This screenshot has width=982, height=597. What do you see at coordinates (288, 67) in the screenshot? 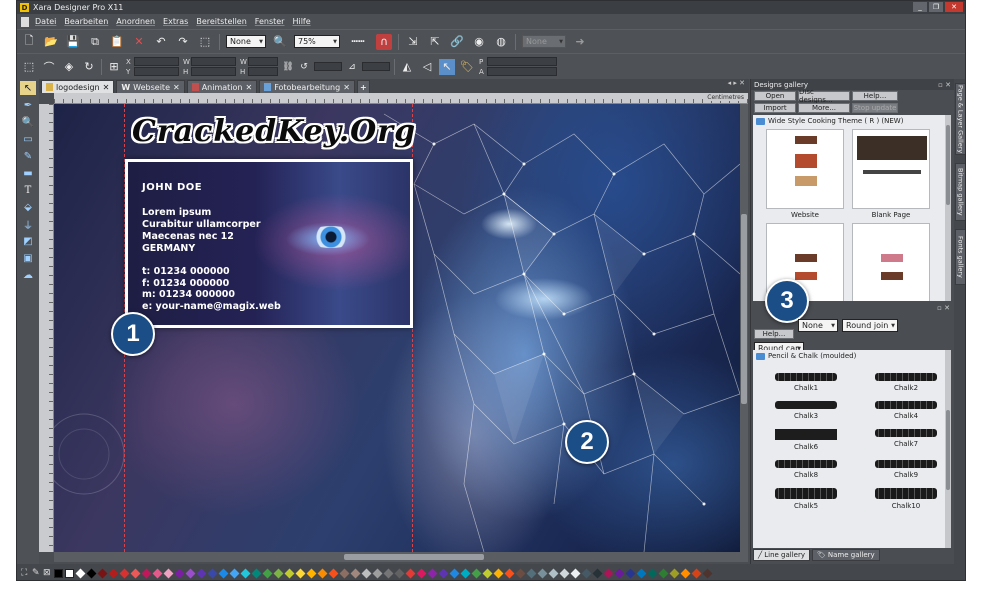
I see `lock-aspect-icon: ⛓` at bounding box center [288, 67].